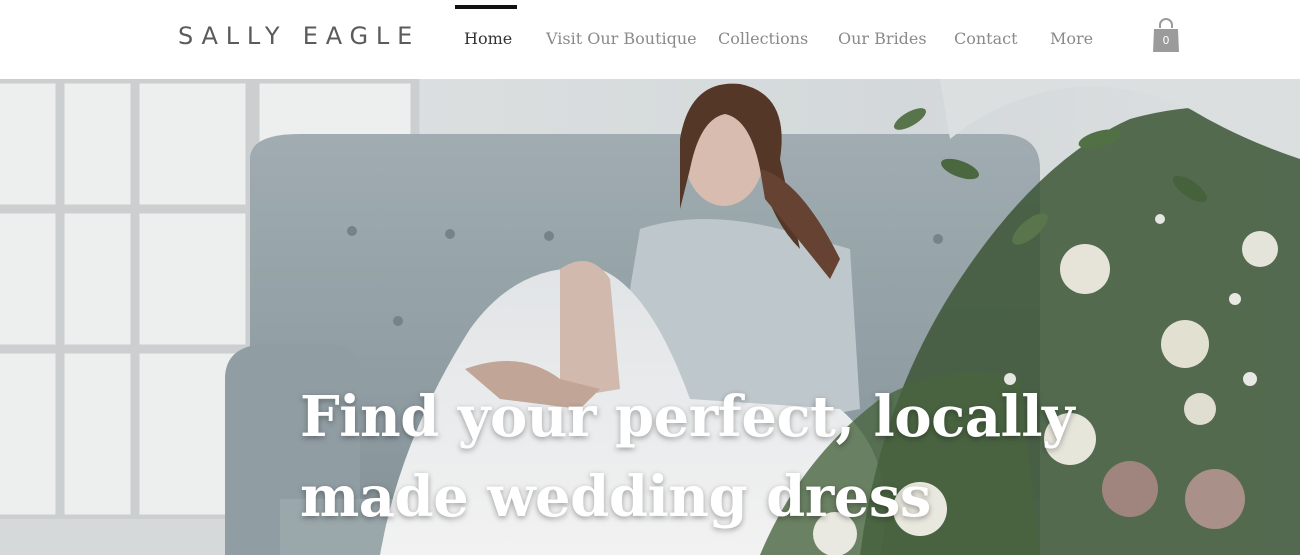  I want to click on nav-item-visit-our-boutique: Visit Our Boutique, so click(621, 38).